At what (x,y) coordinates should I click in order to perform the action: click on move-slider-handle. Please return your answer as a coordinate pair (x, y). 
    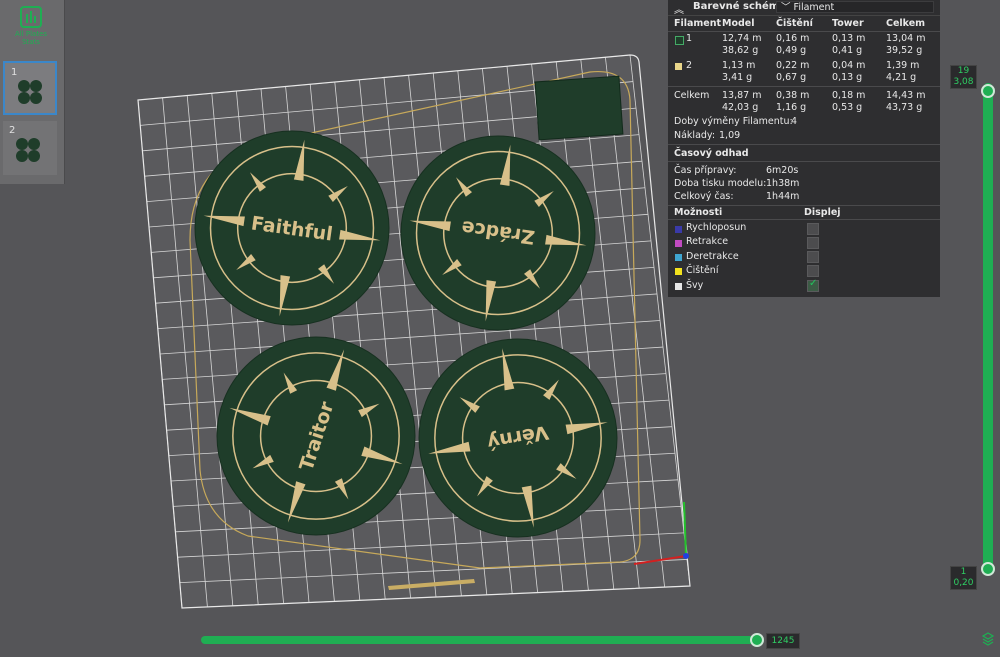
    Looking at the image, I should click on (757, 640).